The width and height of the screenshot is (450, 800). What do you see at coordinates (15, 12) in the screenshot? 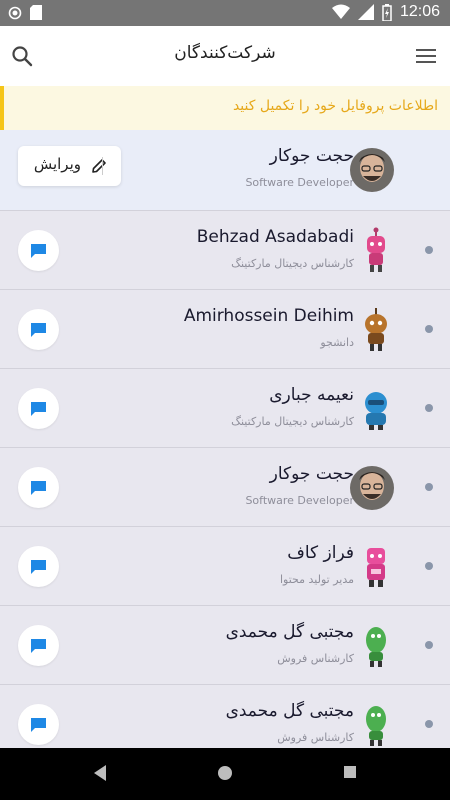
I see `circle-icon` at bounding box center [15, 12].